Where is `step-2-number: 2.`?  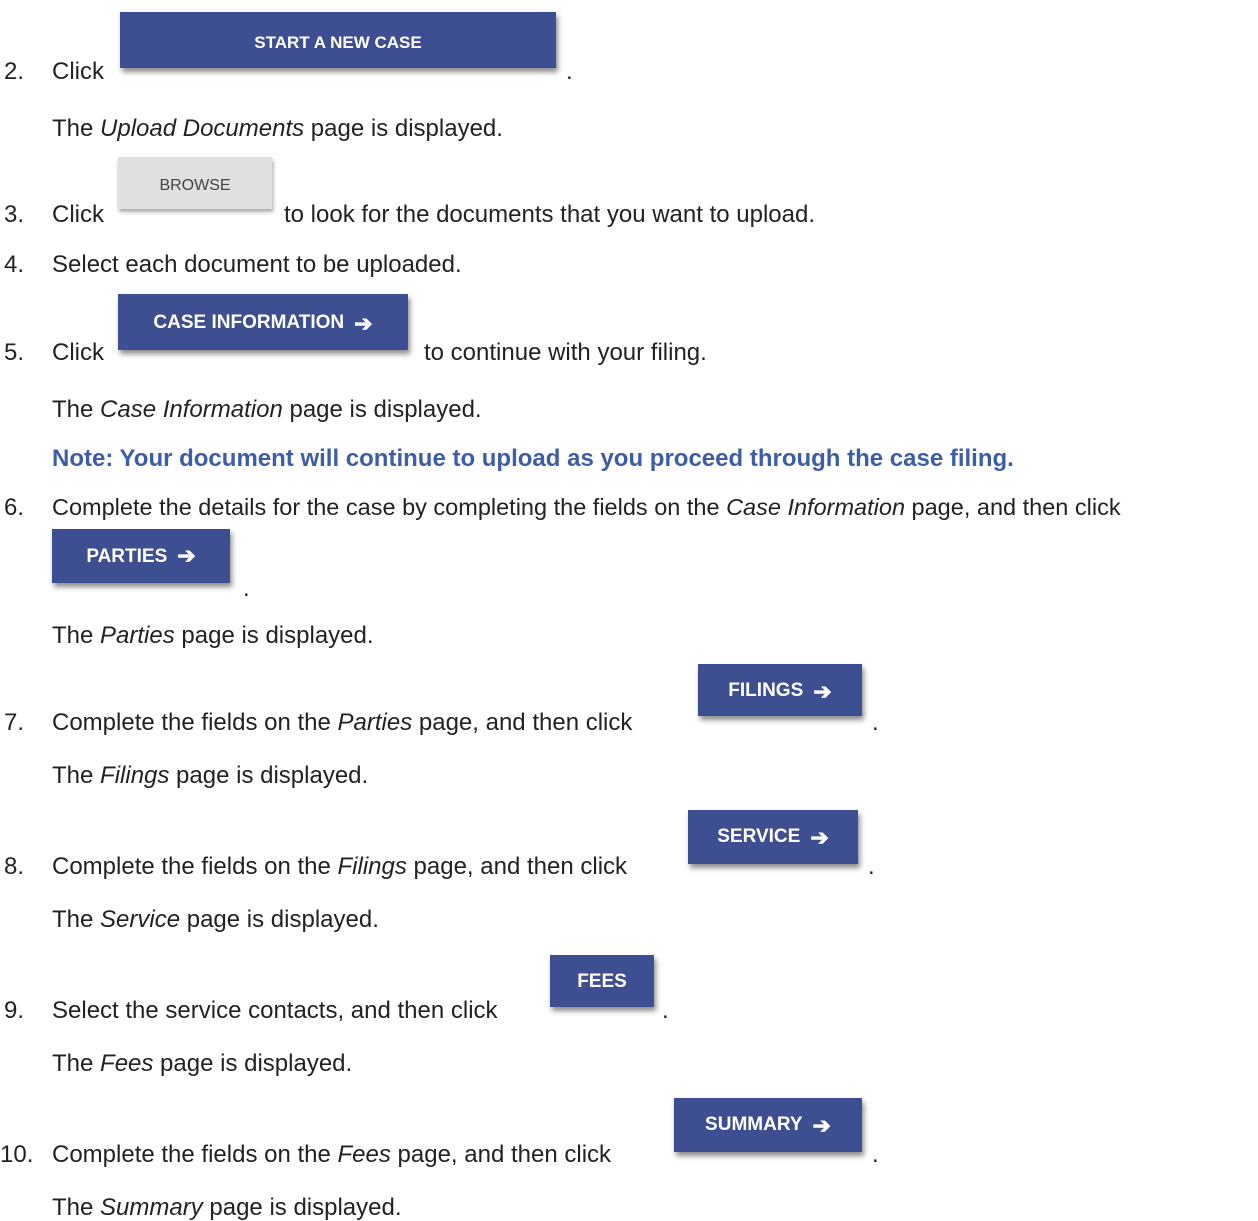 step-2-number: 2. is located at coordinates (14, 71).